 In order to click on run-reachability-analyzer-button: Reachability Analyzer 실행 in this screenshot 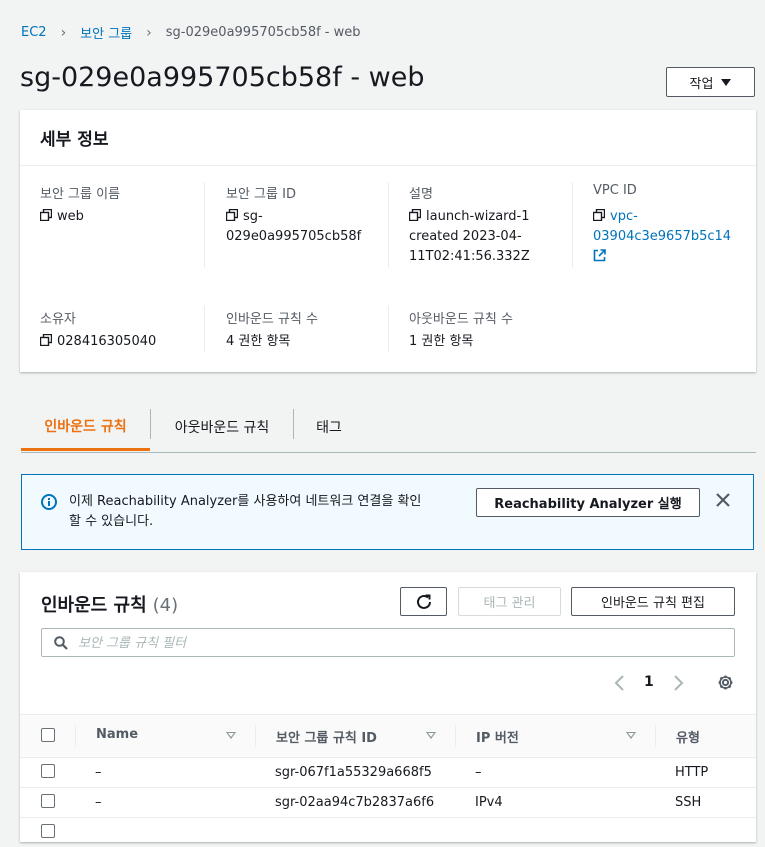, I will do `click(588, 502)`.